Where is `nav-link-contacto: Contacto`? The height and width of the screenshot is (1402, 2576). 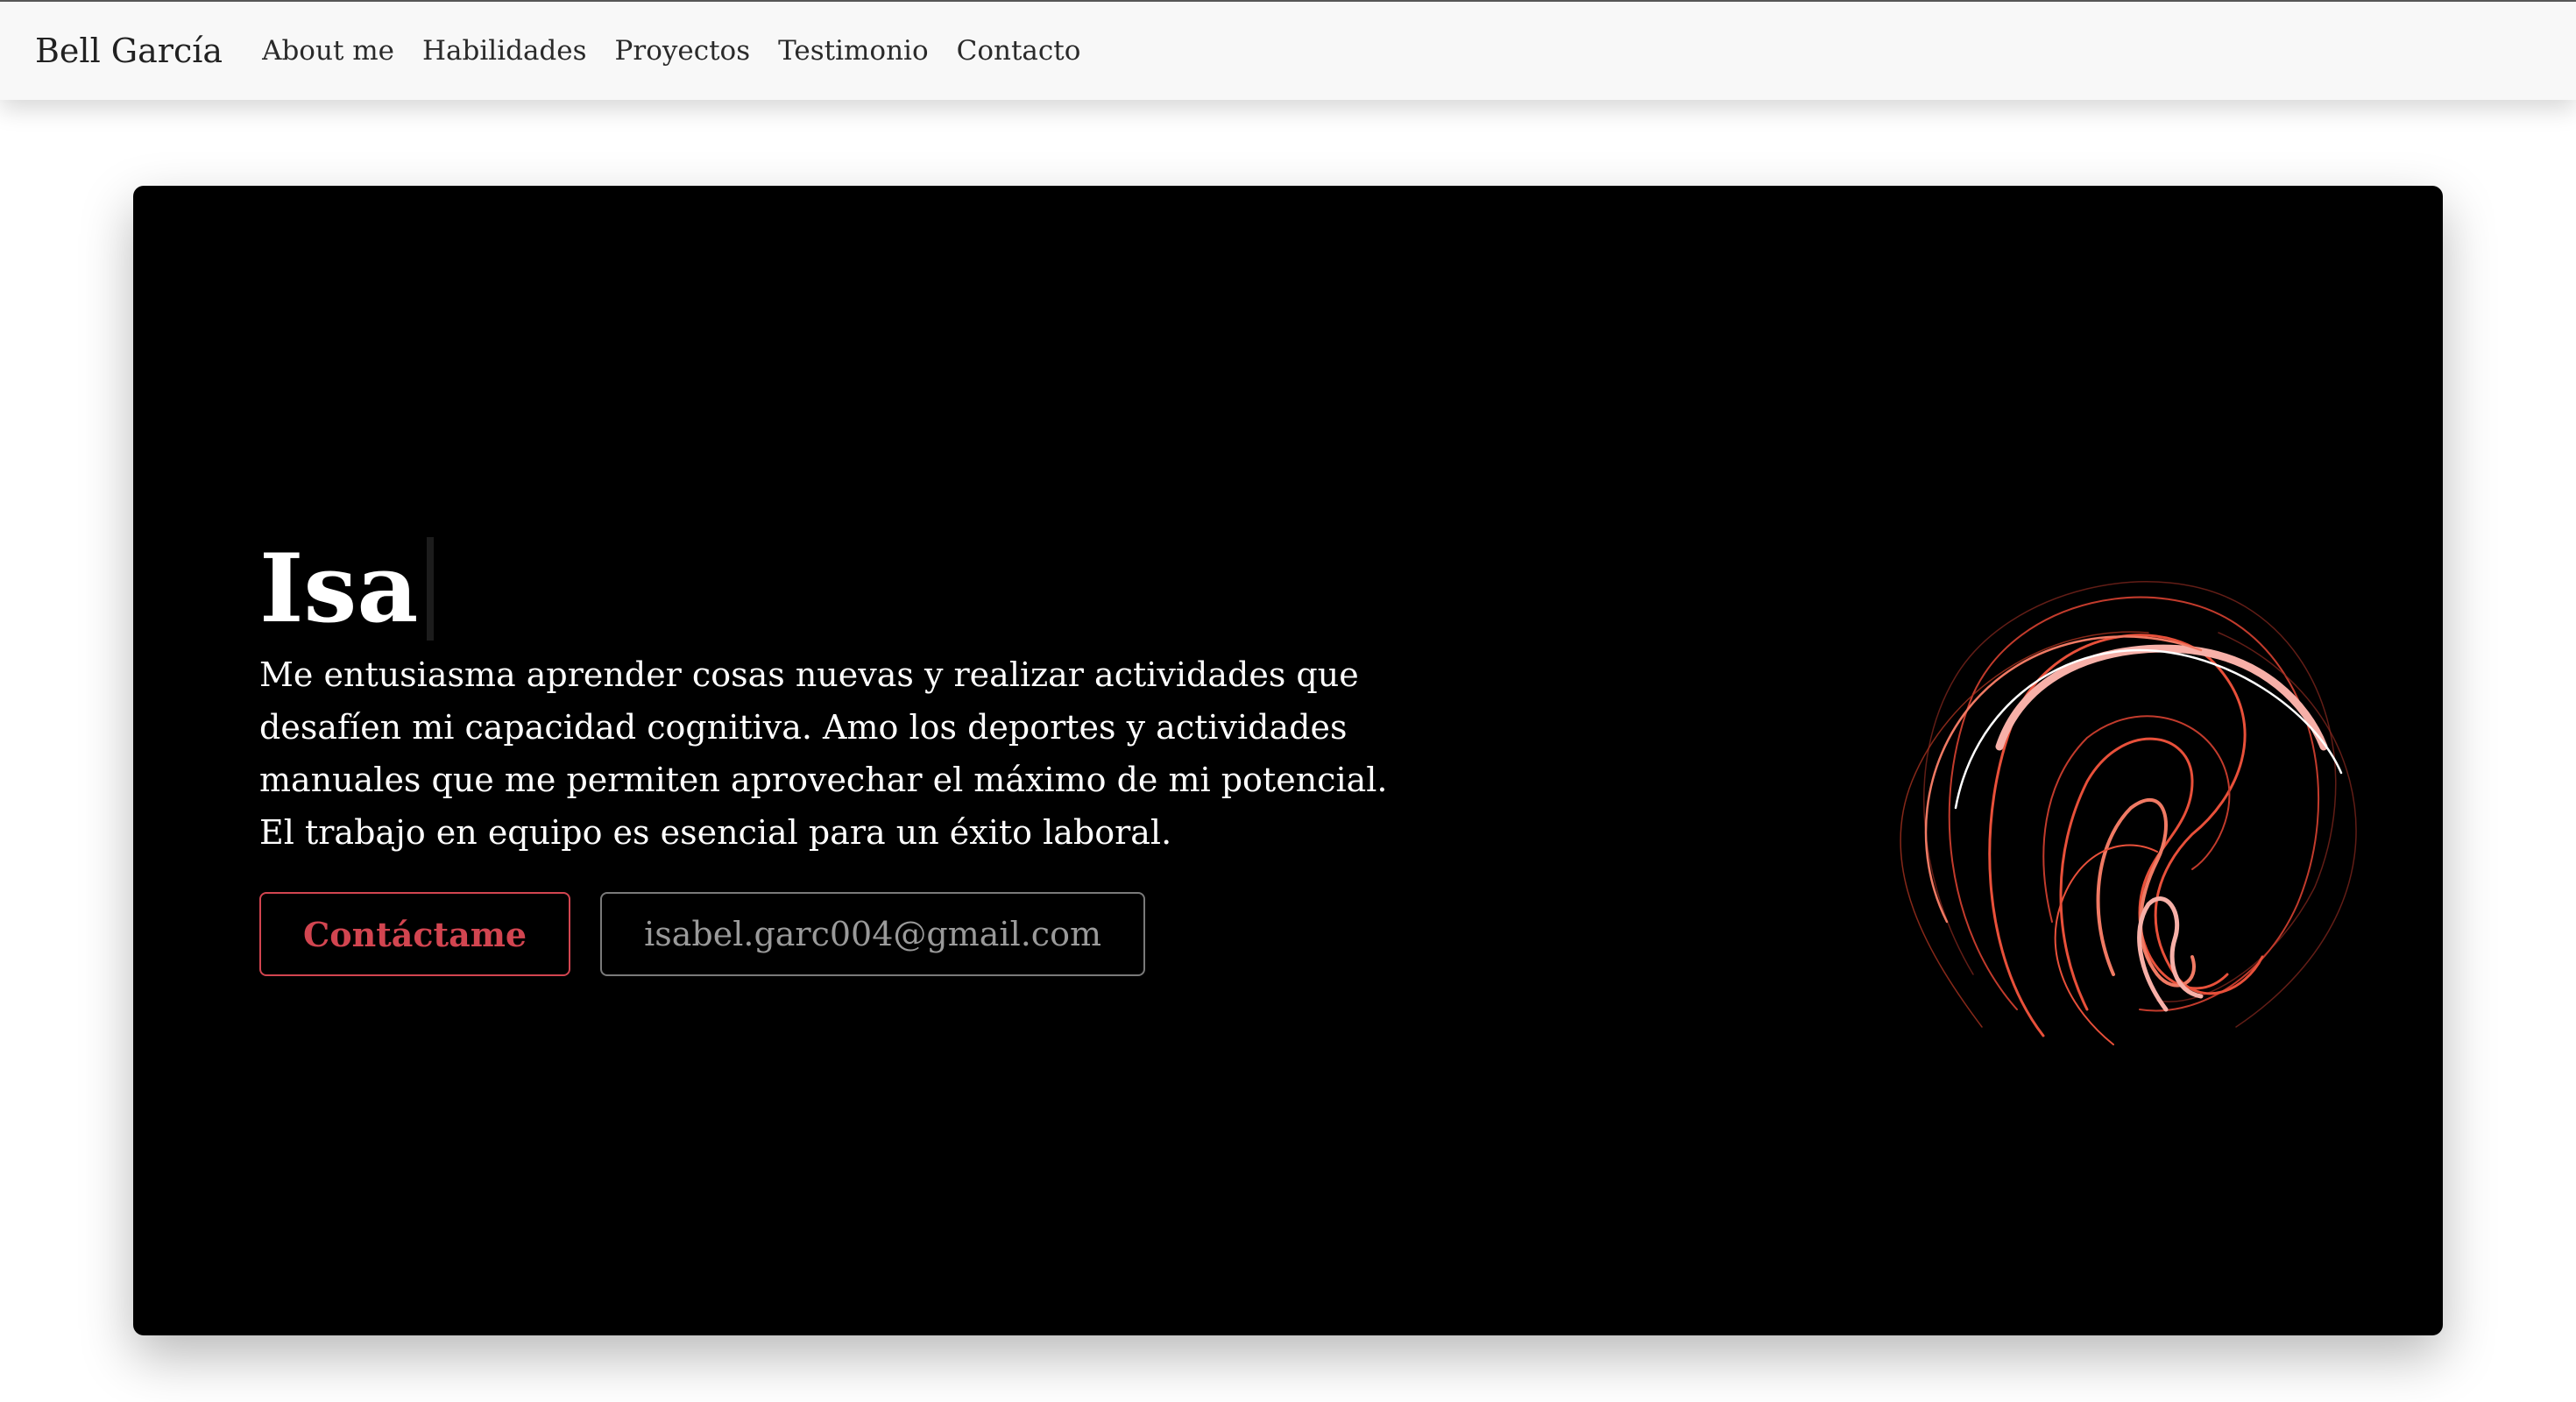 nav-link-contacto: Contacto is located at coordinates (1019, 51).